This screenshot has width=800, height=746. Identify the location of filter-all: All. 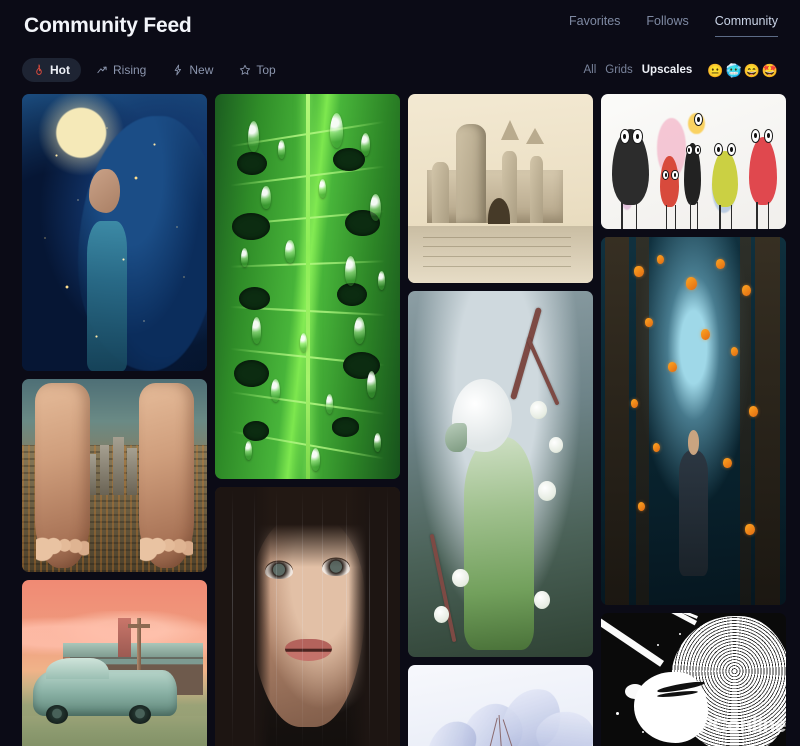
(589, 70).